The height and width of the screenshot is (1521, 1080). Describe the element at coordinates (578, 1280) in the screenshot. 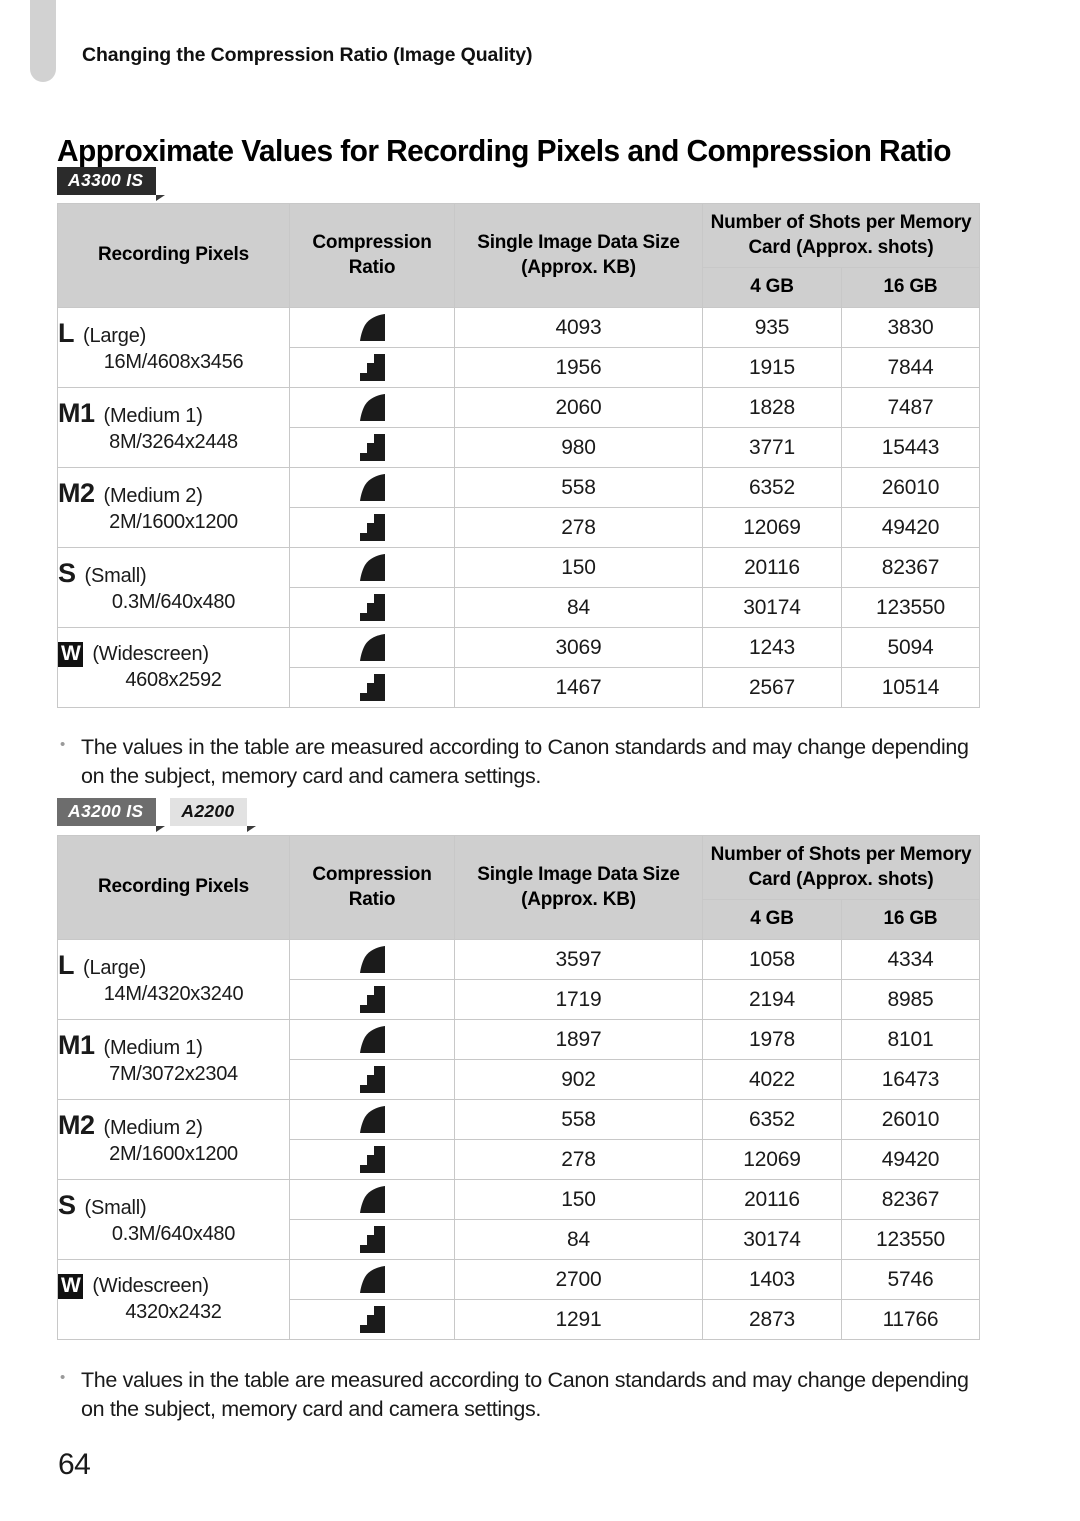

I see `image-data-size-cell: 2700` at that location.